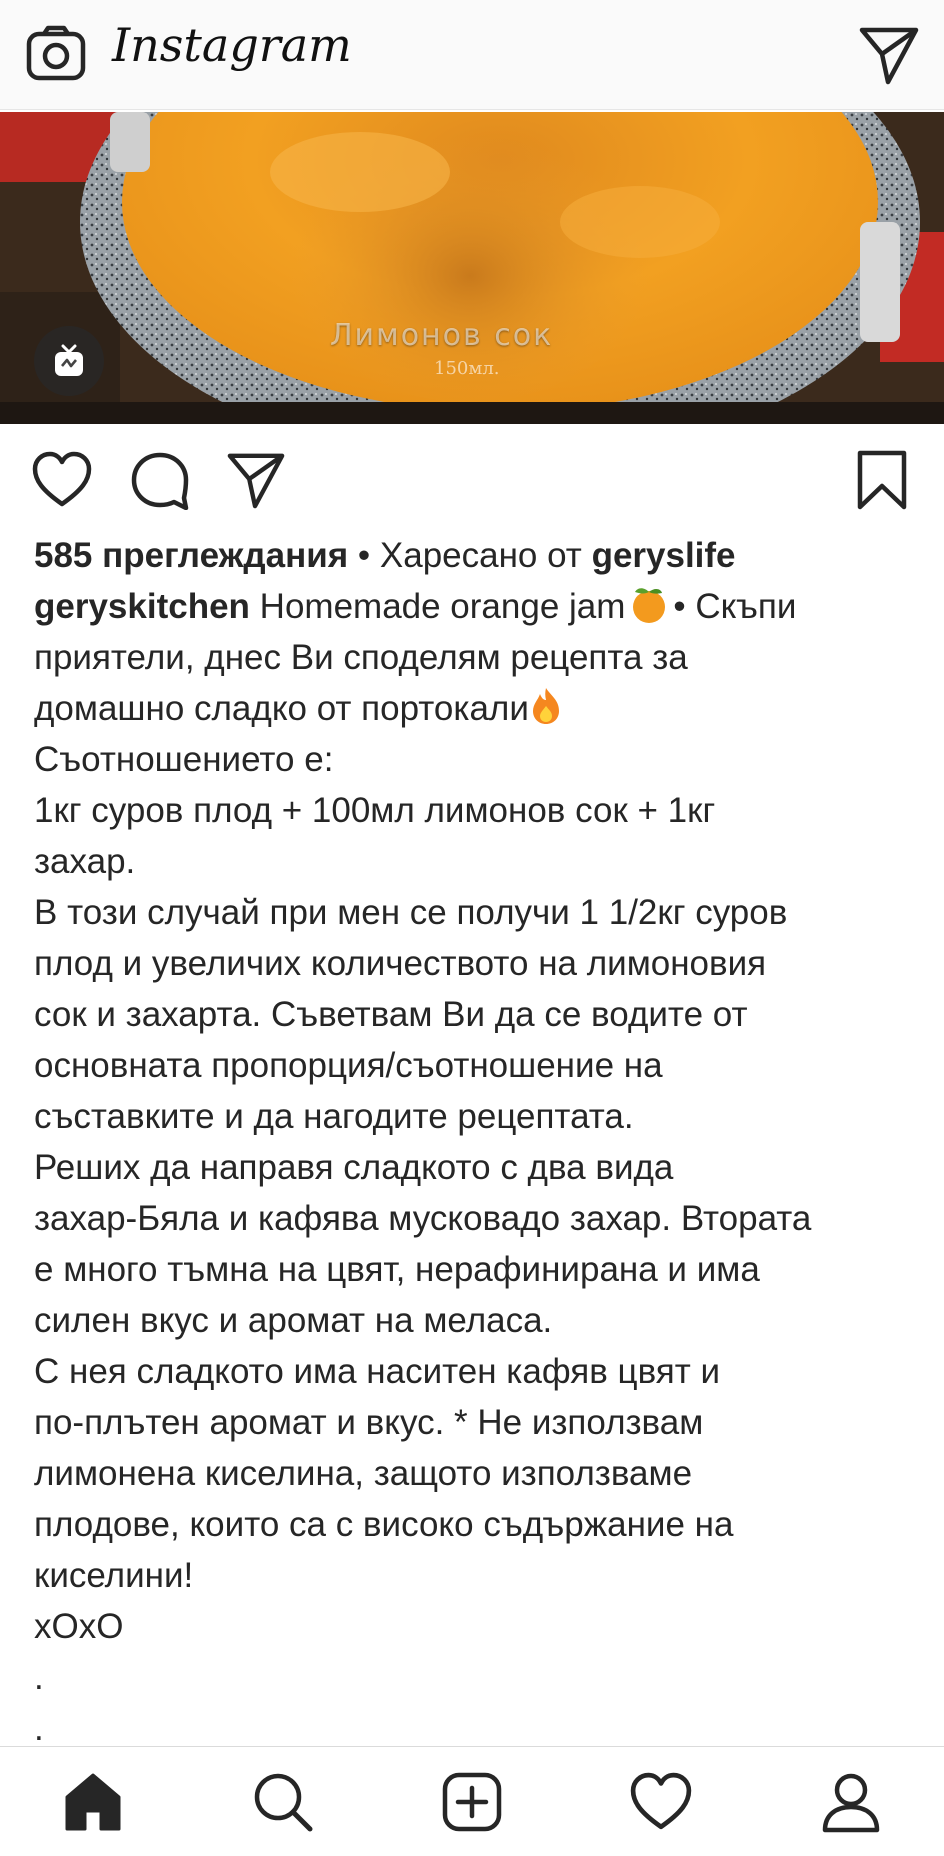  Describe the element at coordinates (39, 1677) in the screenshot. I see `caption-line: .` at that location.